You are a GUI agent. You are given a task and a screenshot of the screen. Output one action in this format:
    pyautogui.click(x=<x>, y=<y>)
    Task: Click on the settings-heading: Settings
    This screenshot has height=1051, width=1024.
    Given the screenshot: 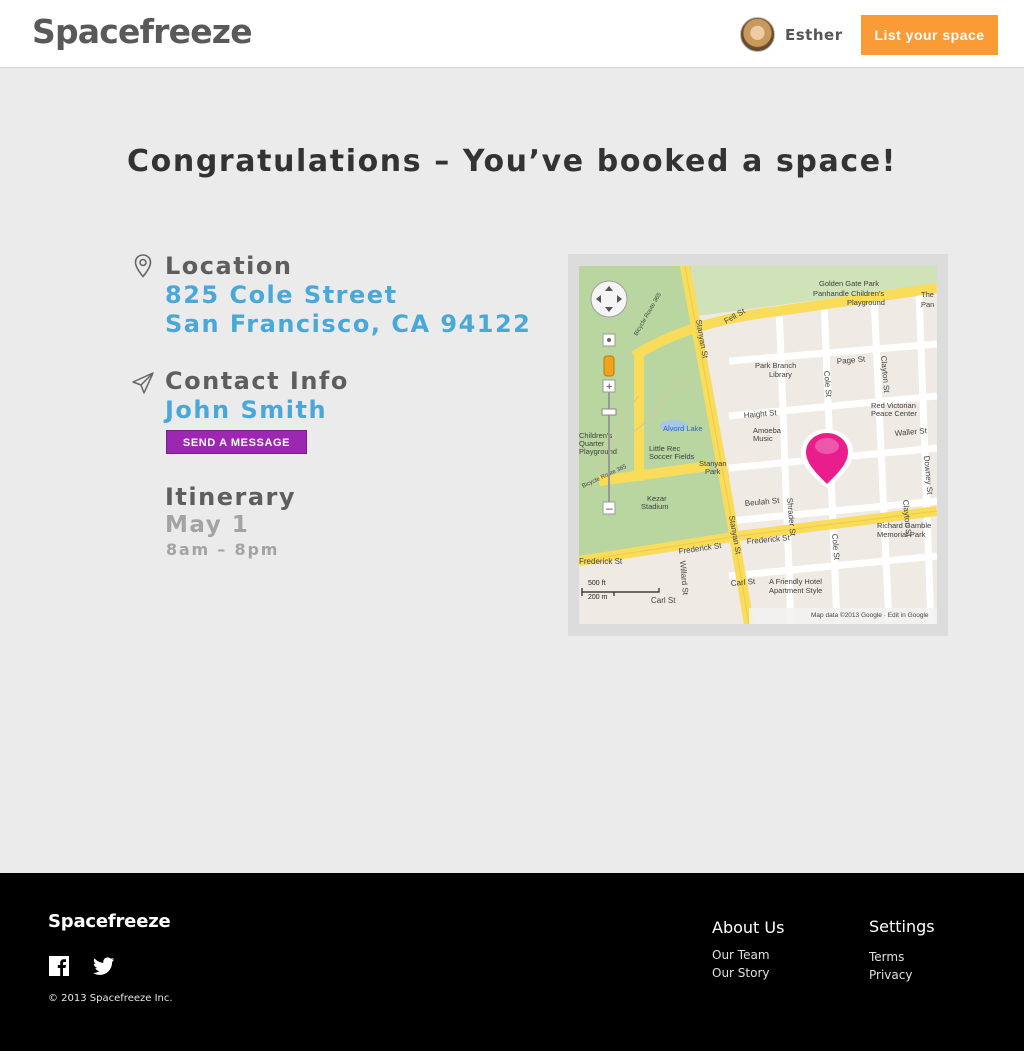 What is the action you would take?
    pyautogui.click(x=902, y=926)
    